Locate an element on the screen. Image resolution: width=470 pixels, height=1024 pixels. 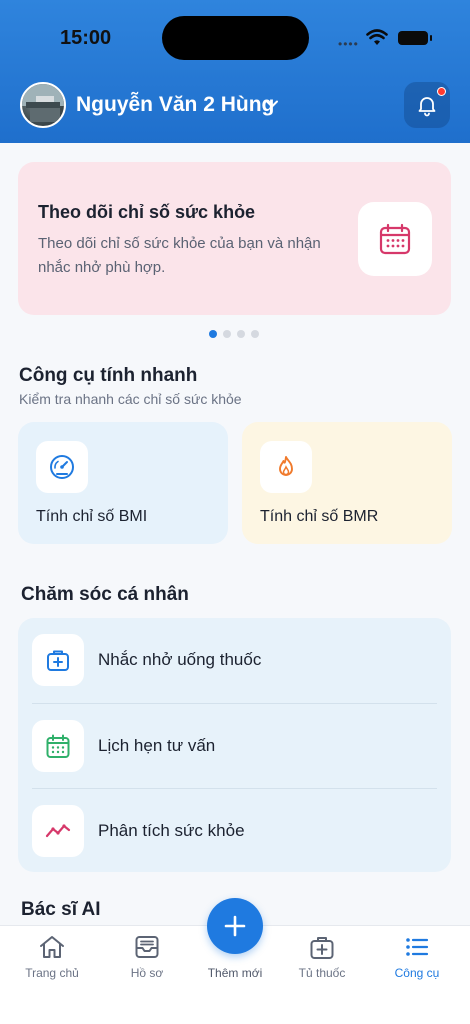
medication-reminder-item: Nhắc nhở uống thuốc is located at coordinates (234, 660).